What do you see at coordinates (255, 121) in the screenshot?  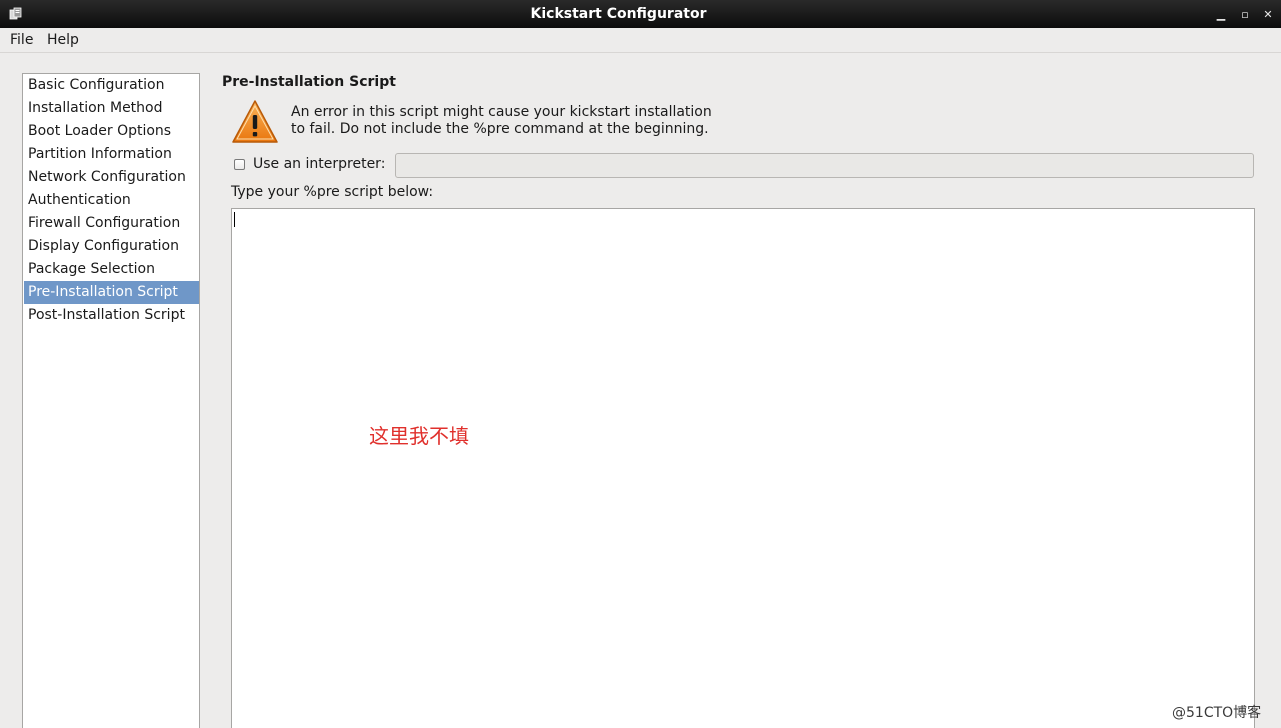 I see `warning-icon` at bounding box center [255, 121].